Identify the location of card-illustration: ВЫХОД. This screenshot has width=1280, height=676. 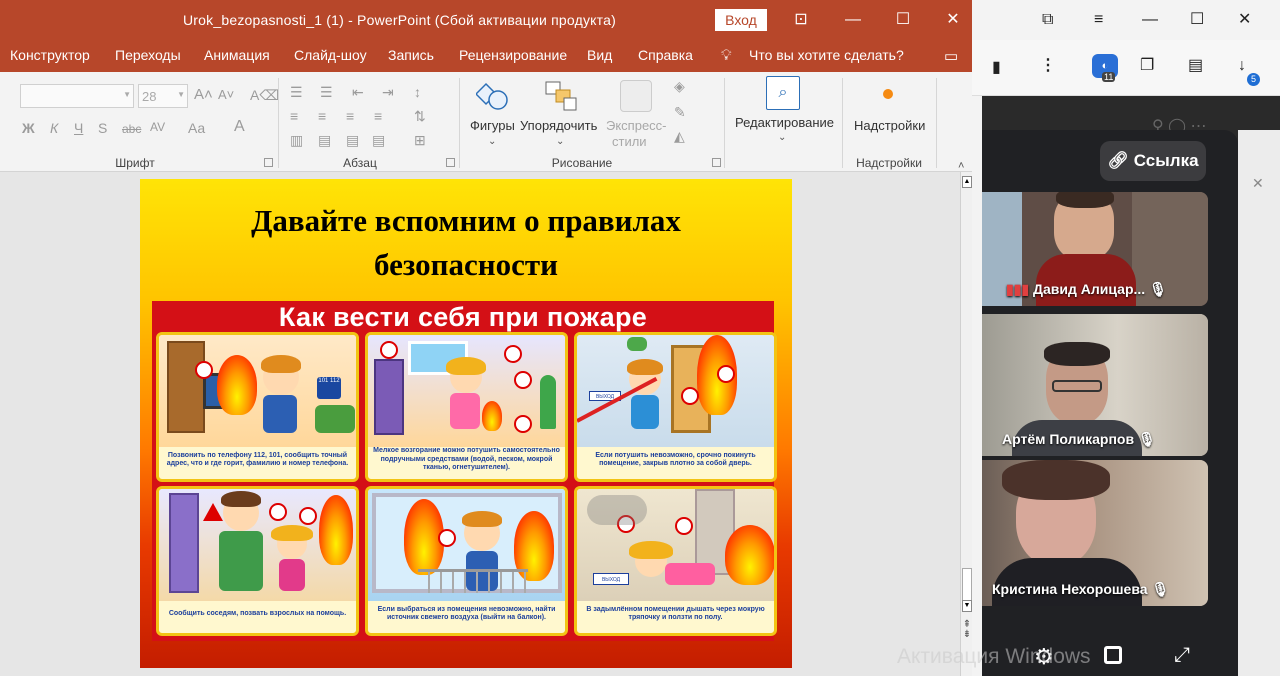
(675, 391).